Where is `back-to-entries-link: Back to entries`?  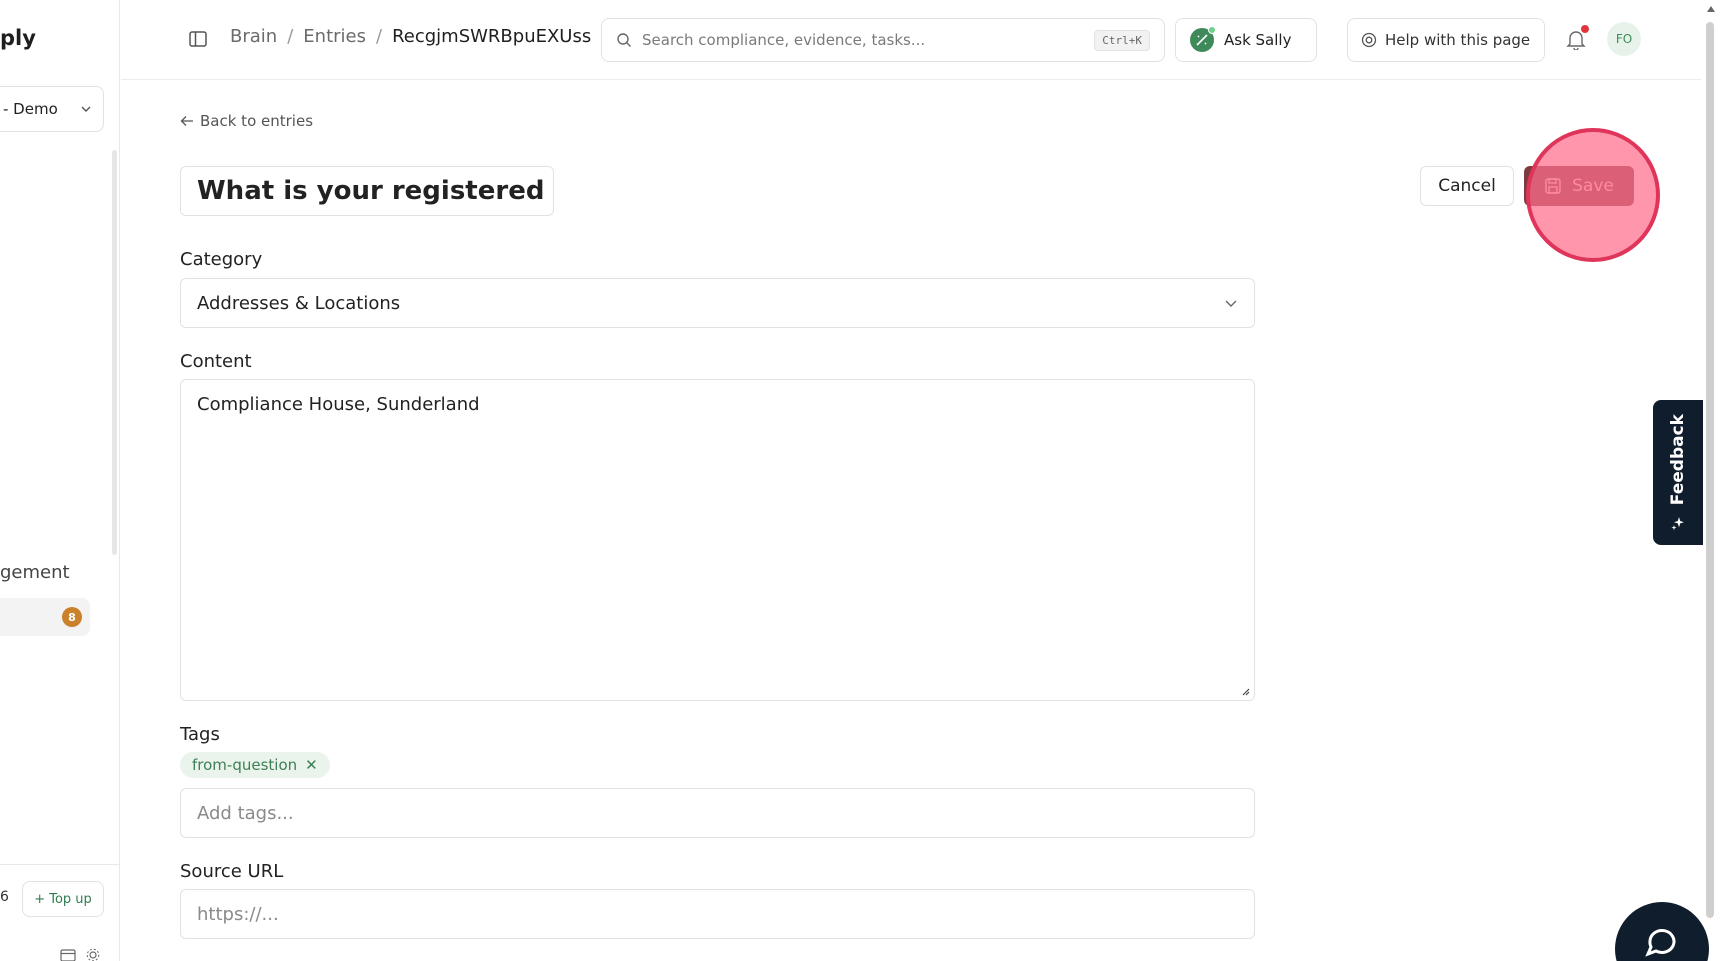
back-to-entries-link: Back to entries is located at coordinates (246, 121).